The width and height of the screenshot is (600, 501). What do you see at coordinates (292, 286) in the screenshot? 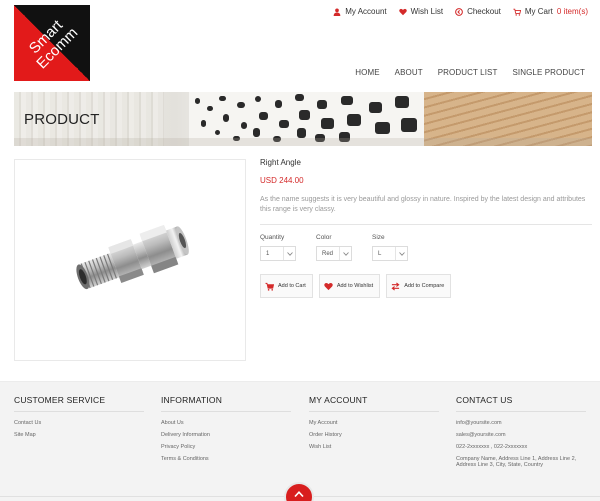
I see `add-to-cart-label: Add to Cart` at bounding box center [292, 286].